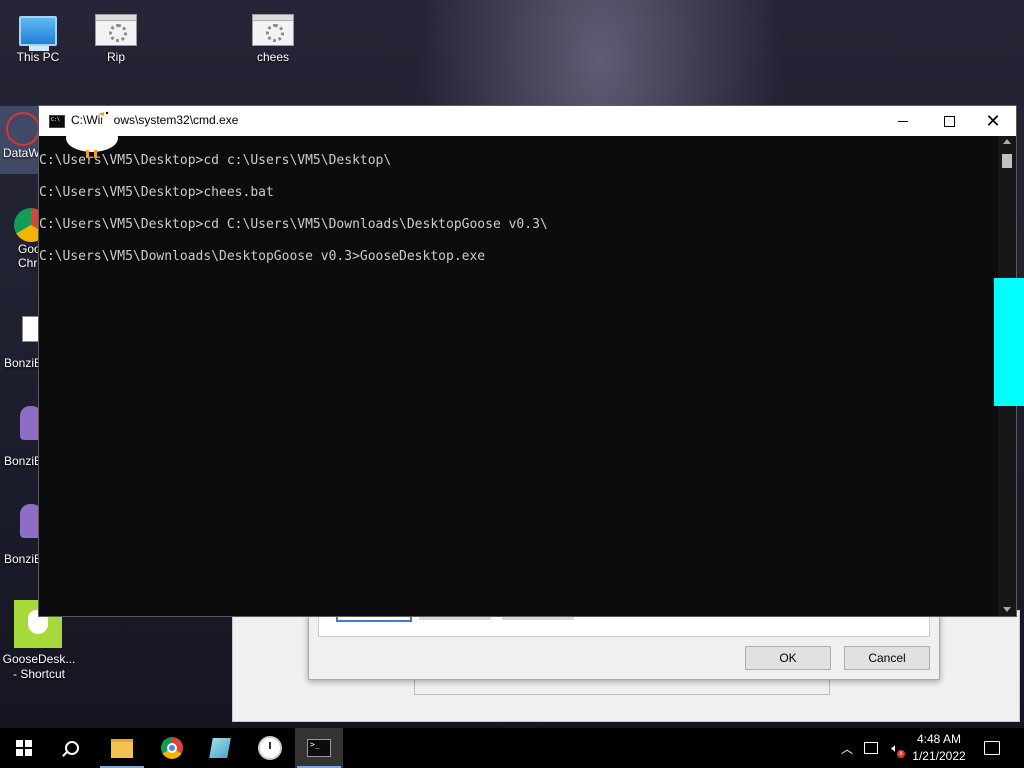 This screenshot has width=1024, height=768. I want to click on maximize-button, so click(949, 121).